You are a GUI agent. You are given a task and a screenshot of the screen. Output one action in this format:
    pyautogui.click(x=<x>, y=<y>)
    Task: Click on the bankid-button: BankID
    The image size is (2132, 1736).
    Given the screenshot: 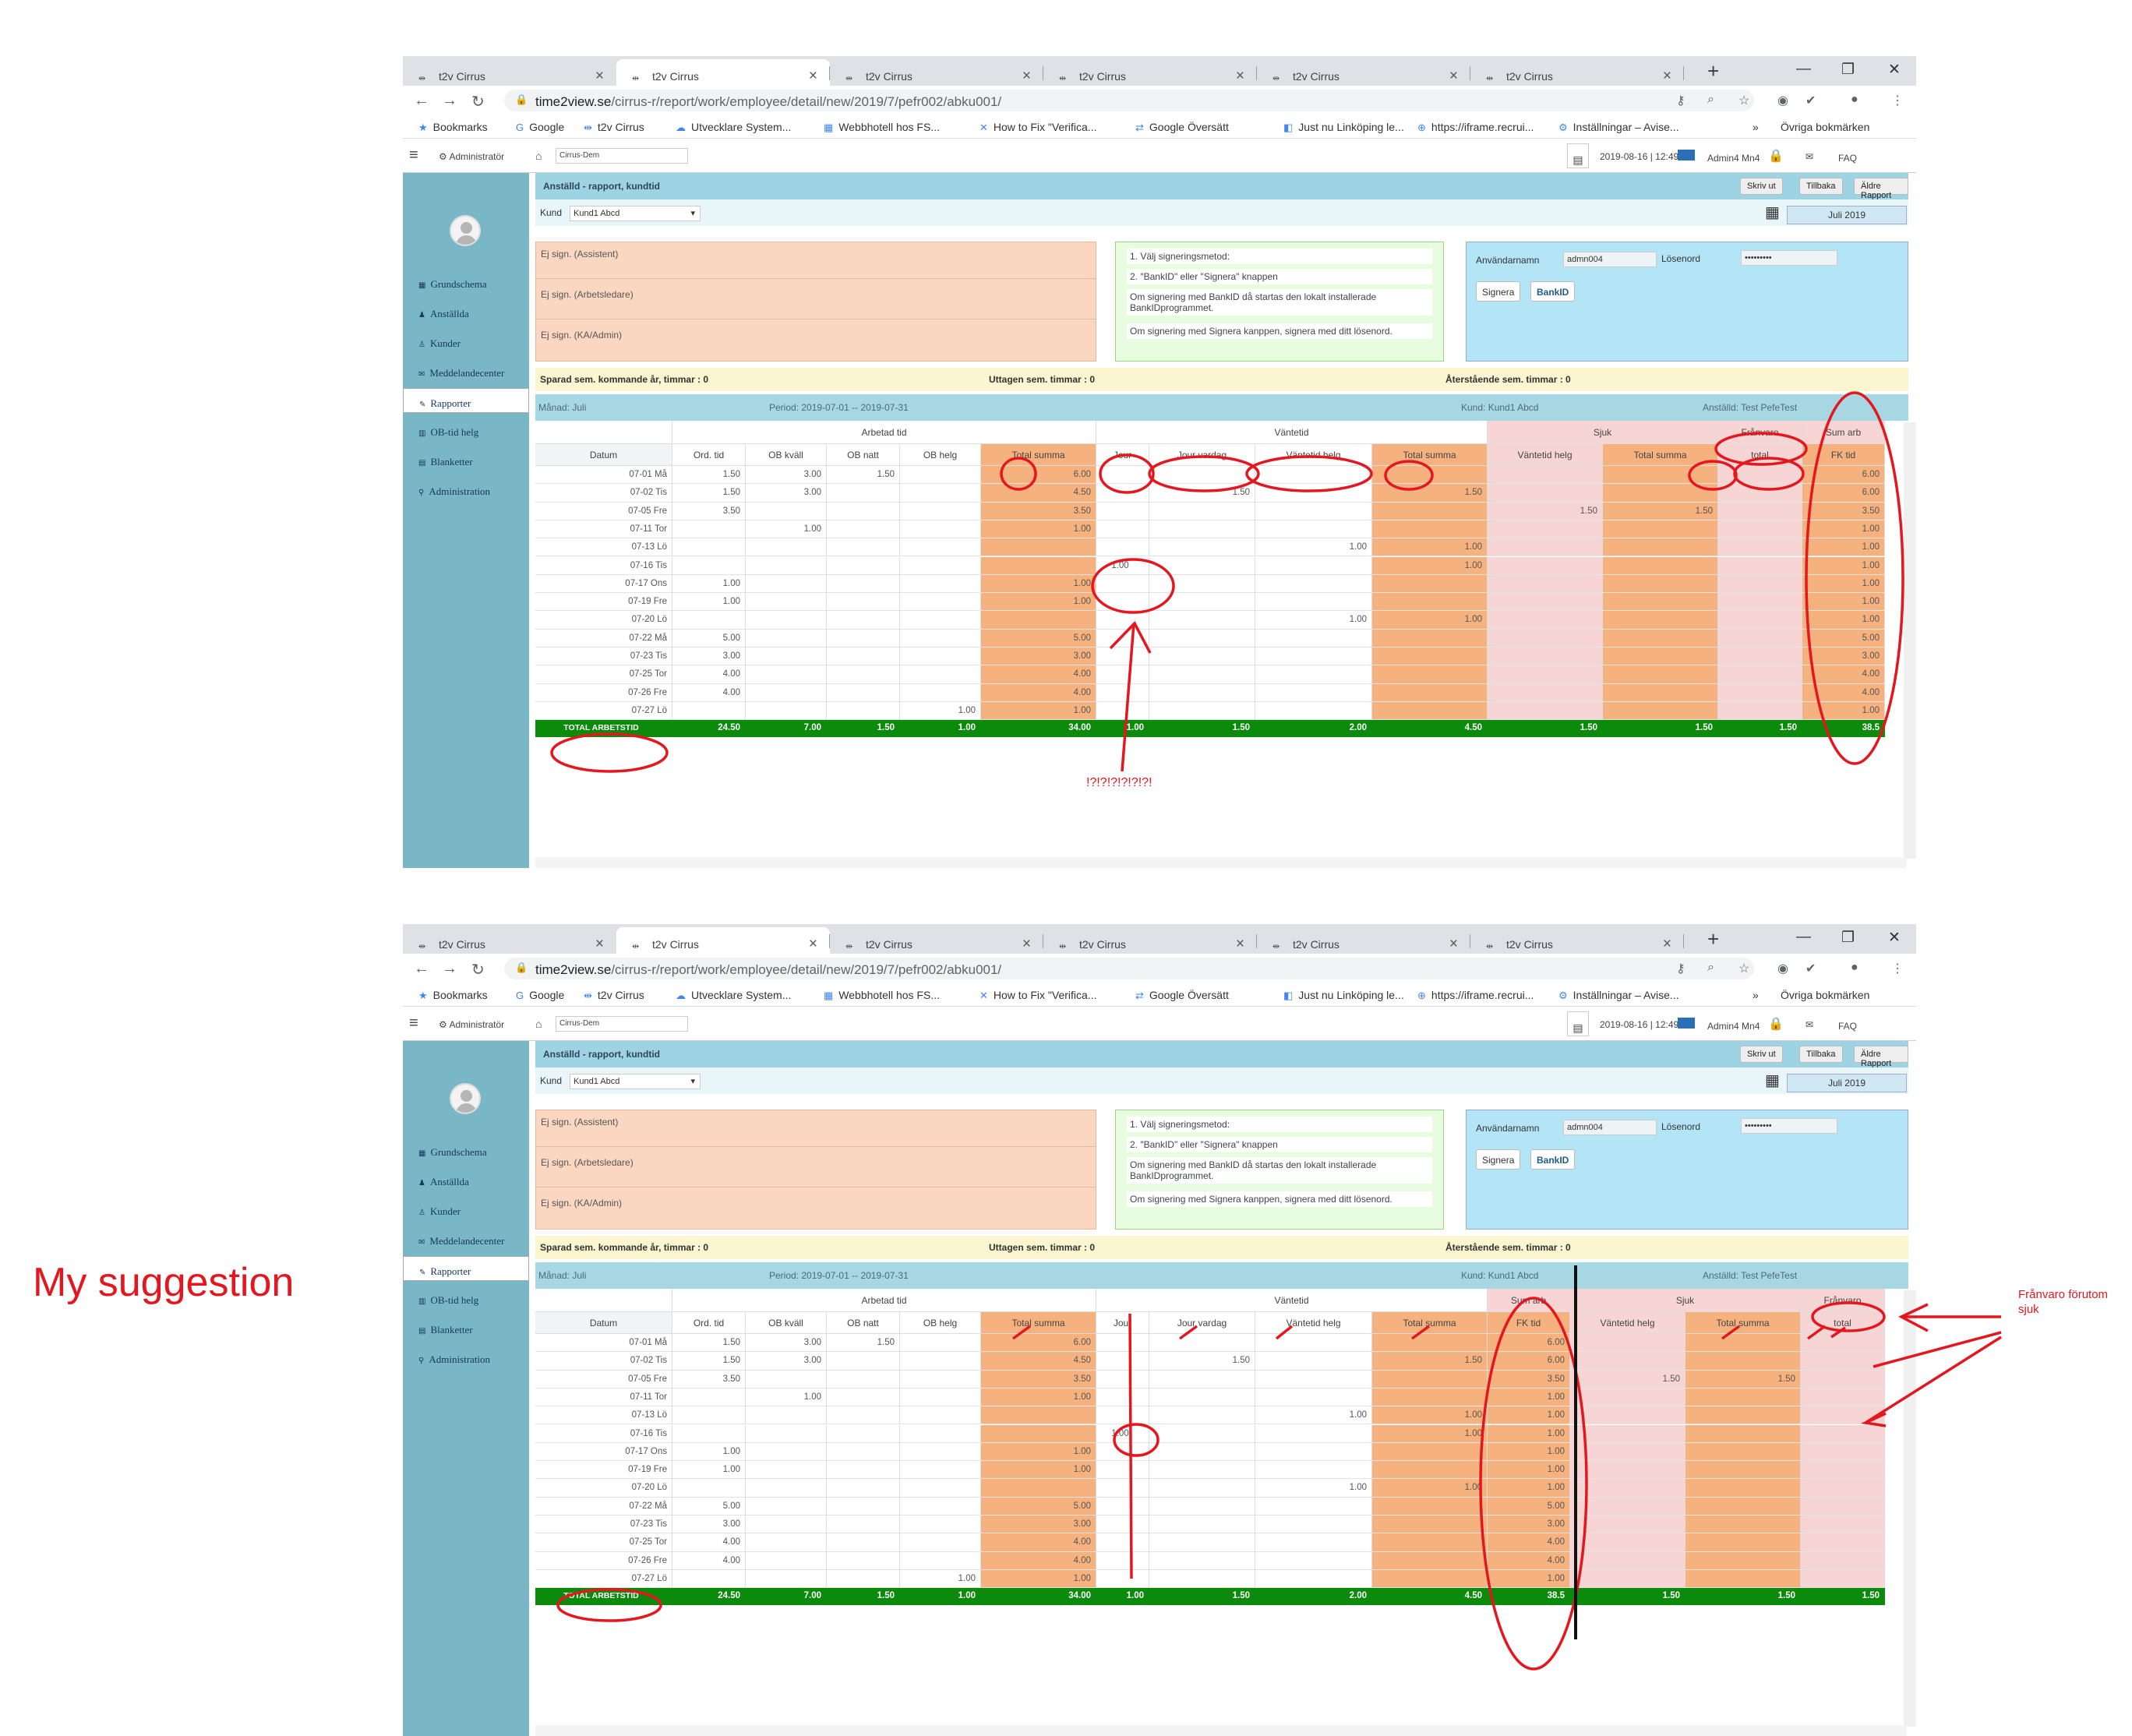 What is the action you would take?
    pyautogui.click(x=1553, y=291)
    